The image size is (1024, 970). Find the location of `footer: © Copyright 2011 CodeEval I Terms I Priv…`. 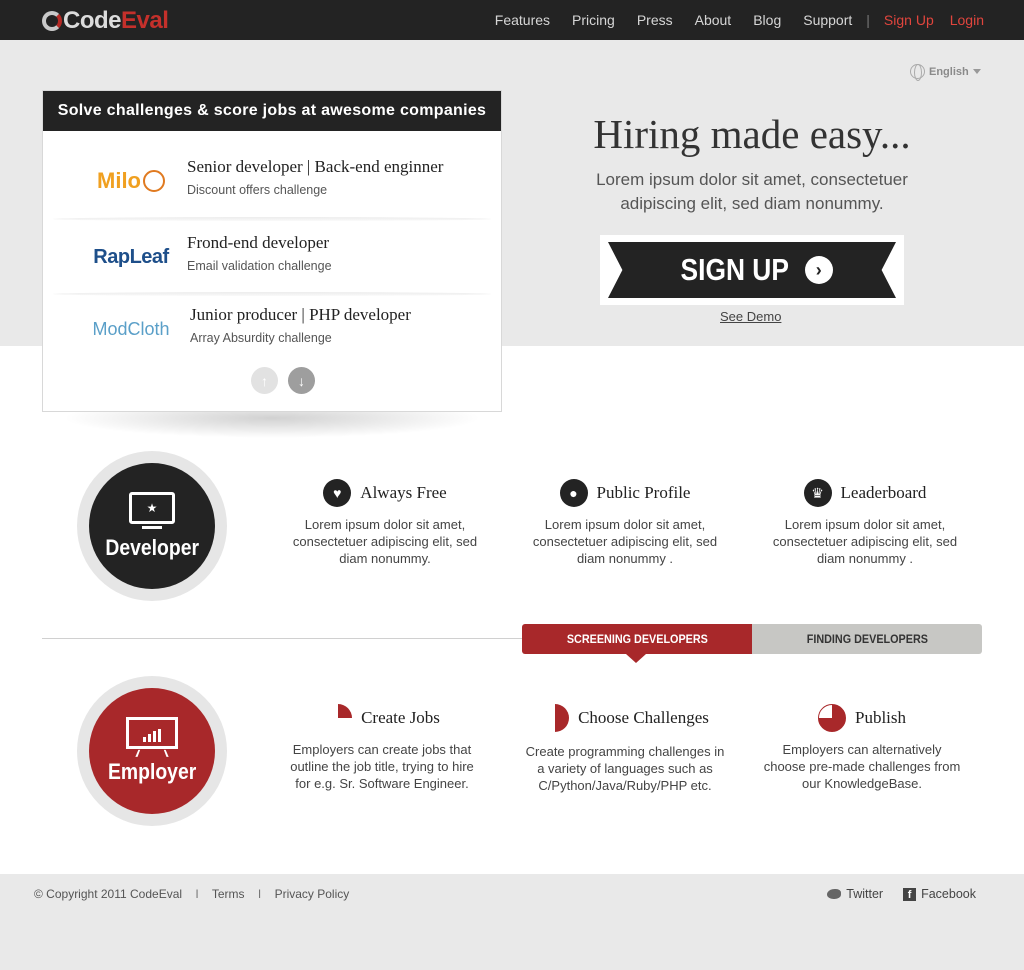

footer: © Copyright 2011 CodeEval I Terms I Priv… is located at coordinates (512, 922).